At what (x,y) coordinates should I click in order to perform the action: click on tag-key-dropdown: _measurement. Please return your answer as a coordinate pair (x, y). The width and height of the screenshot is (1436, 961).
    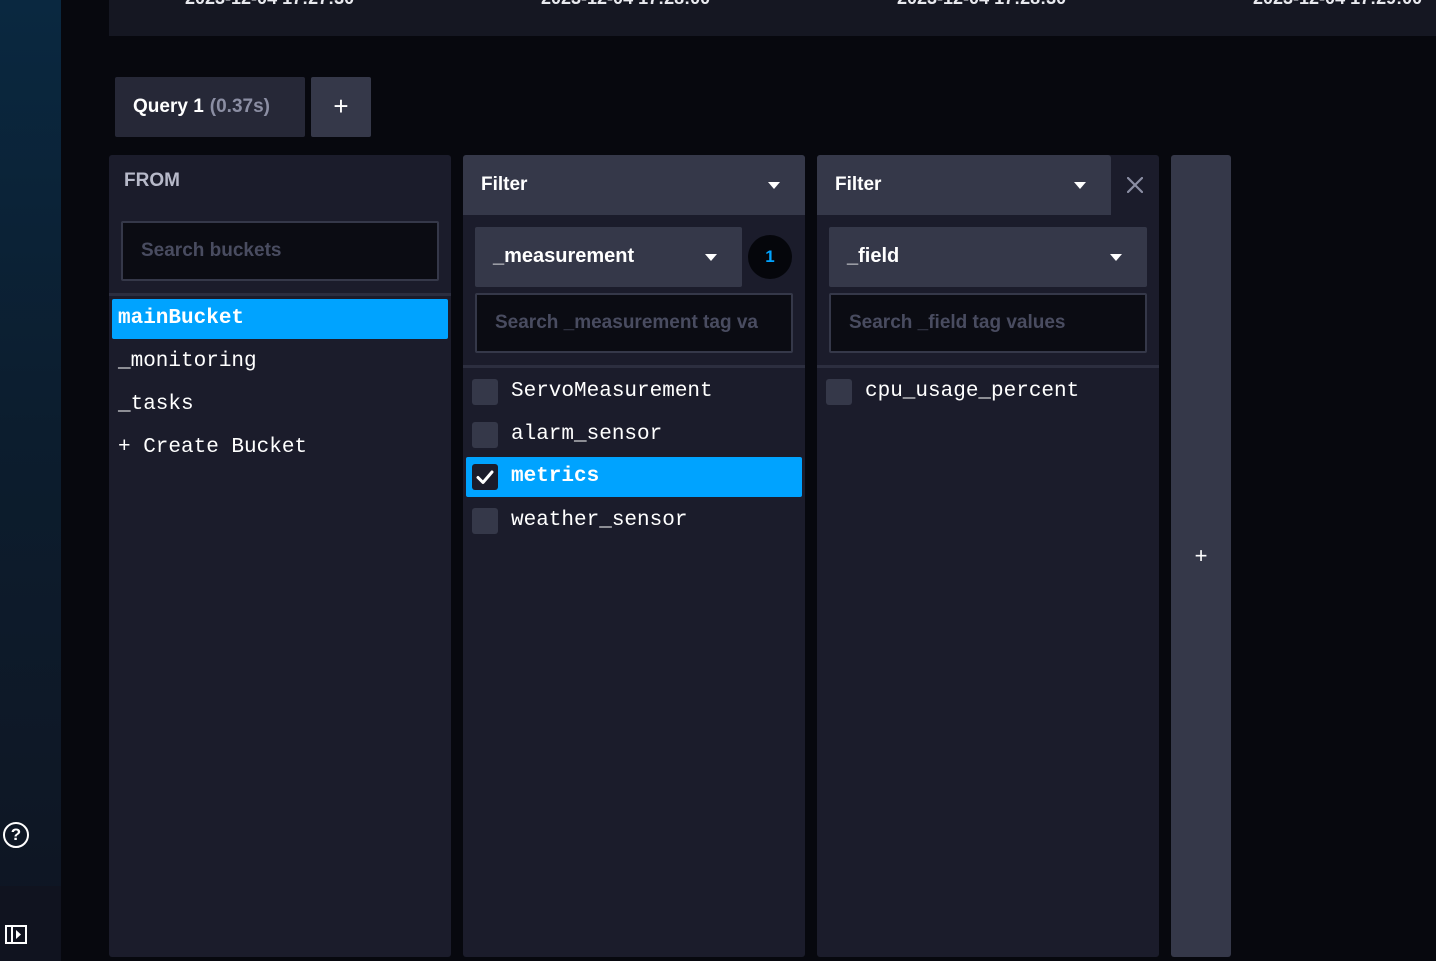
    Looking at the image, I should click on (608, 257).